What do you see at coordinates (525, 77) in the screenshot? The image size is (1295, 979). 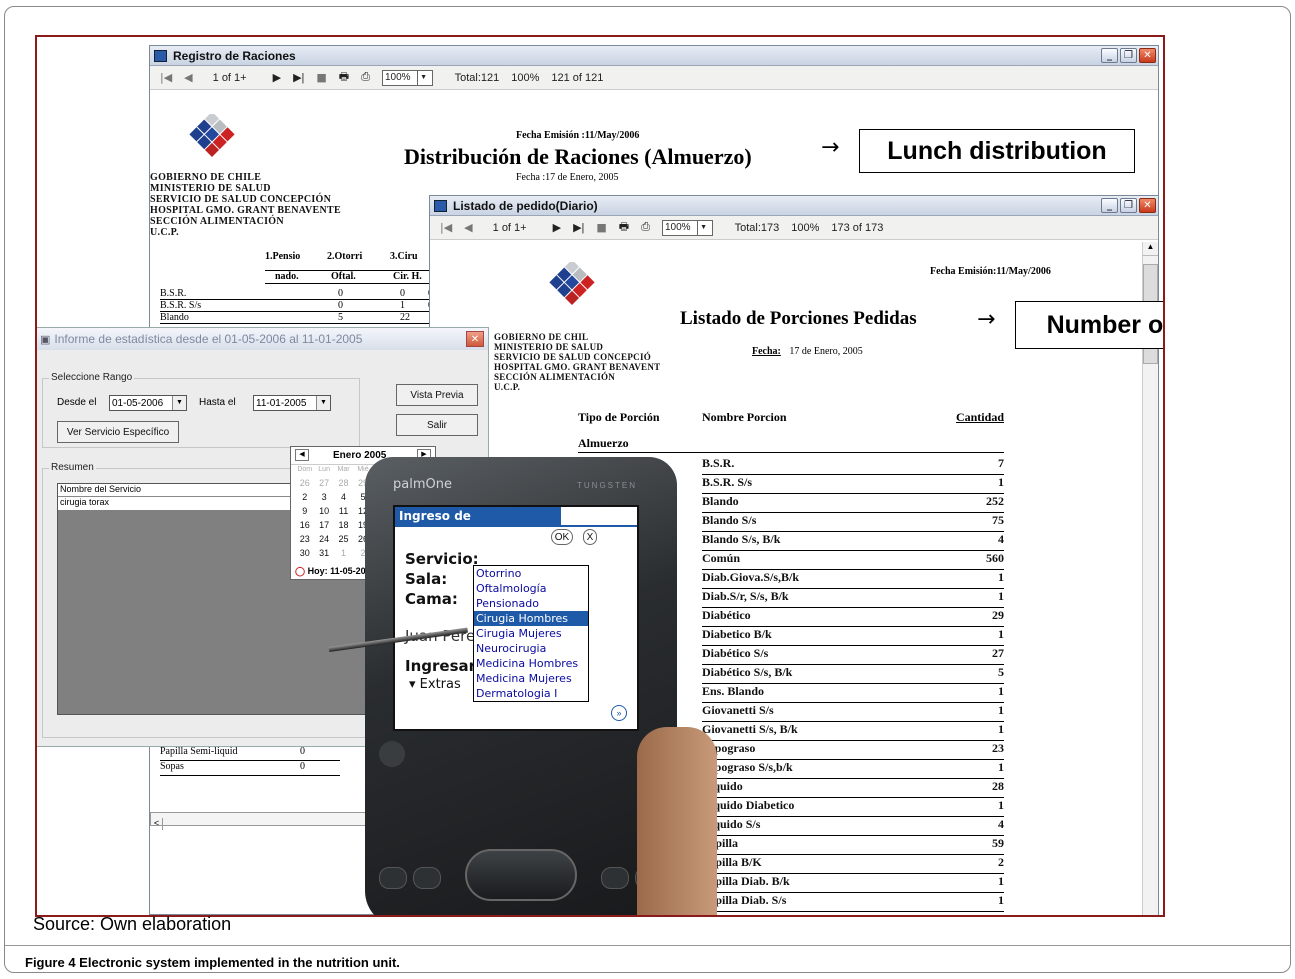 I see `percent-label: 100%` at bounding box center [525, 77].